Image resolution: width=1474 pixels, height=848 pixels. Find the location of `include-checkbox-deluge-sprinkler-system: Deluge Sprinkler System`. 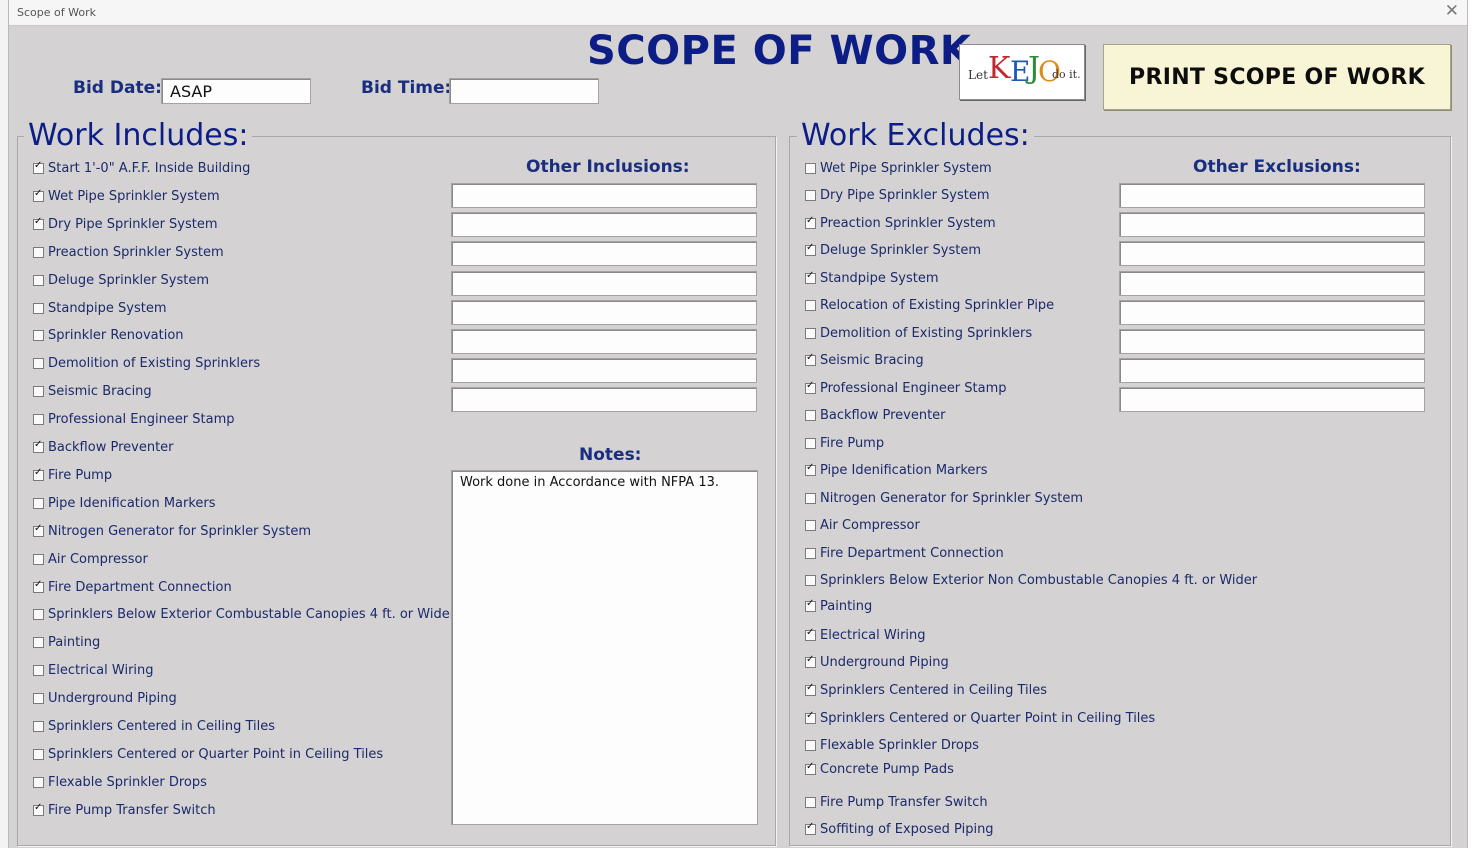

include-checkbox-deluge-sprinkler-system: Deluge Sprinkler System is located at coordinates (121, 280).